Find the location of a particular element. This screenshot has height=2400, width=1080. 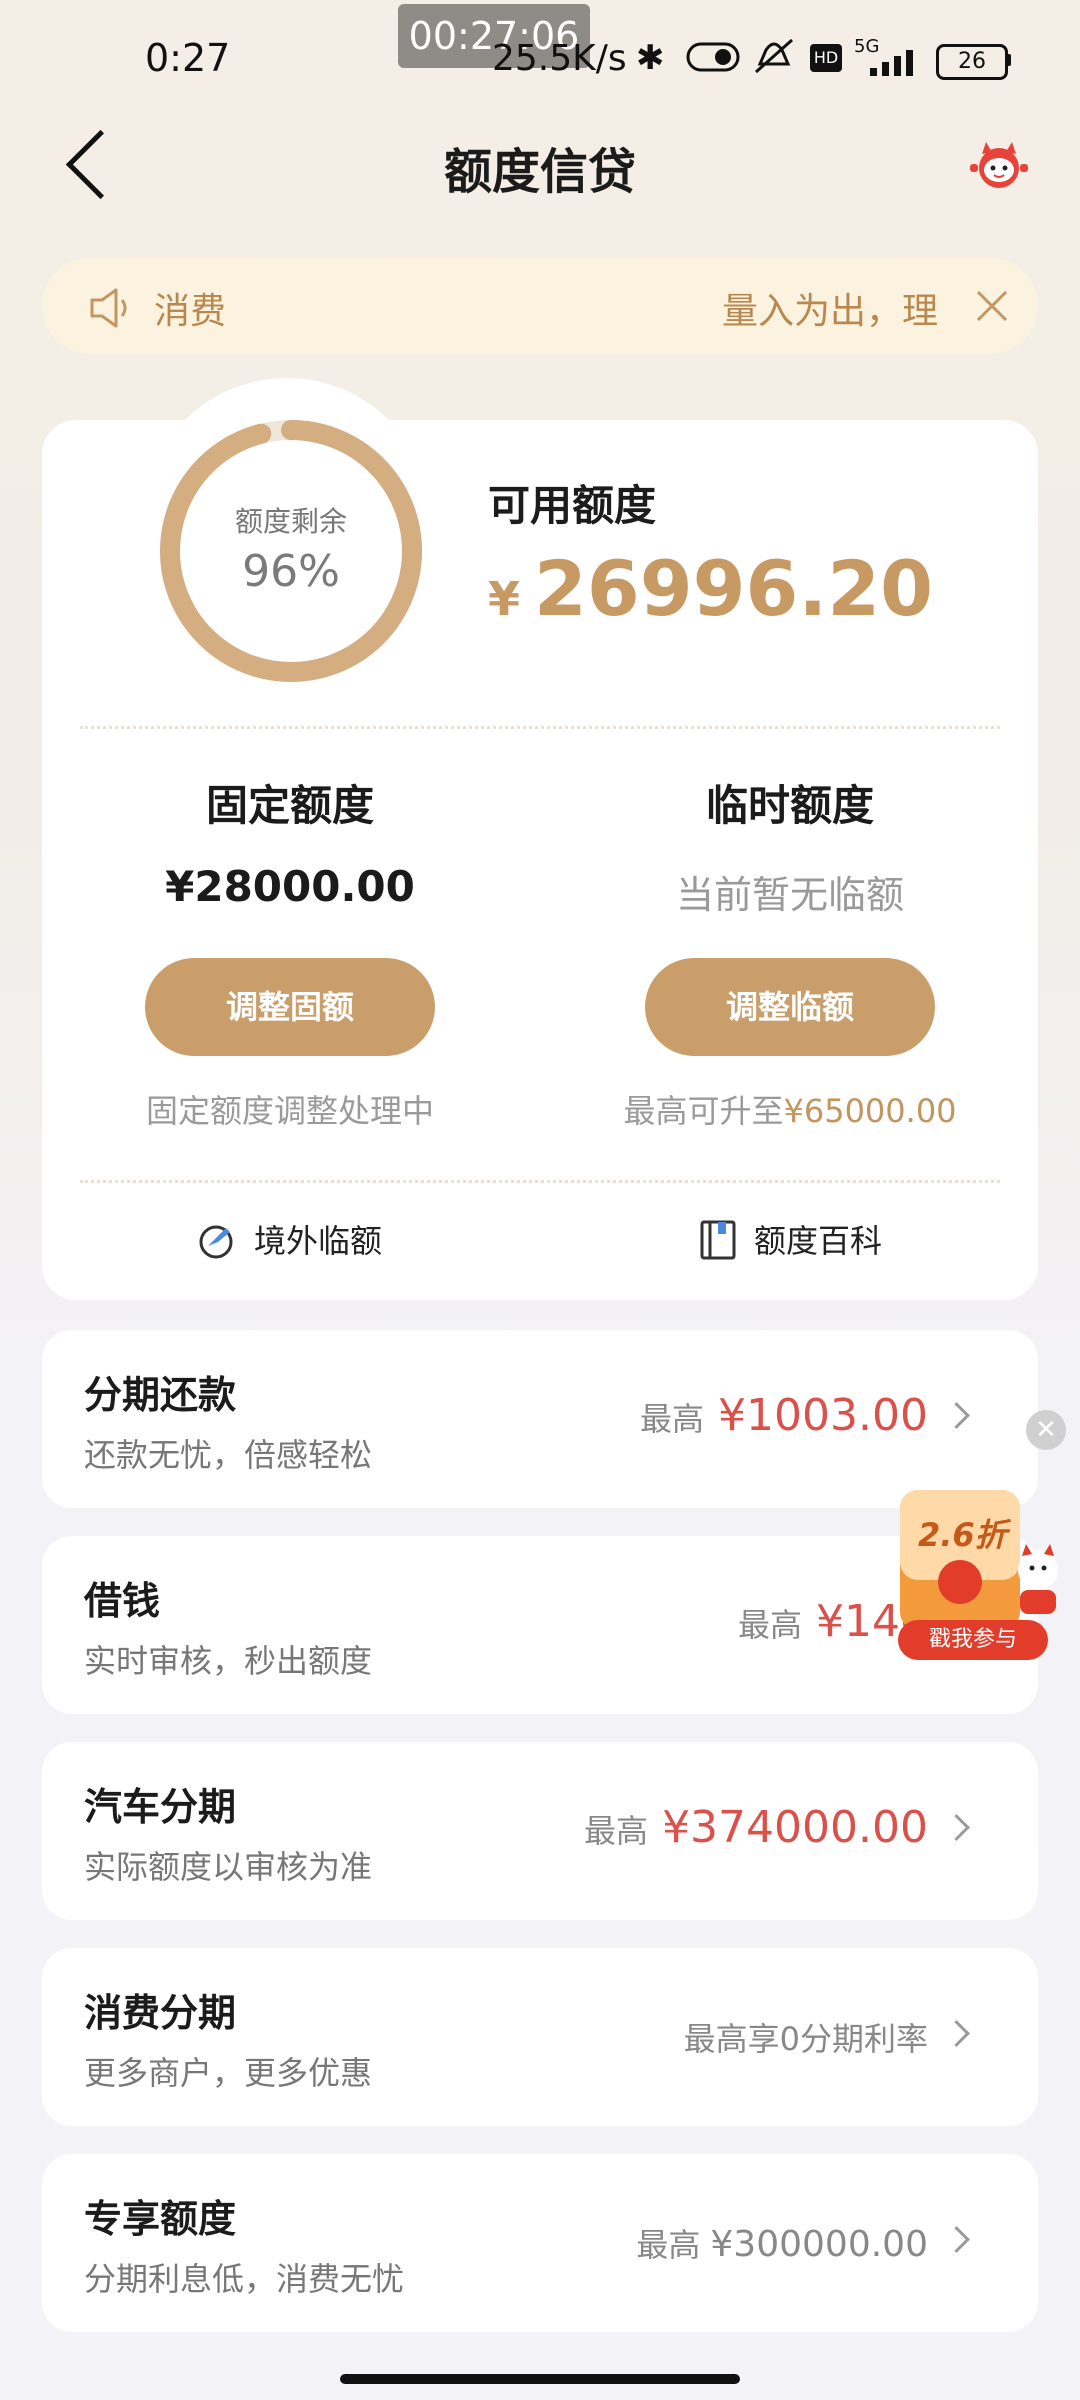

page-title: 额度信贷 is located at coordinates (539, 172).